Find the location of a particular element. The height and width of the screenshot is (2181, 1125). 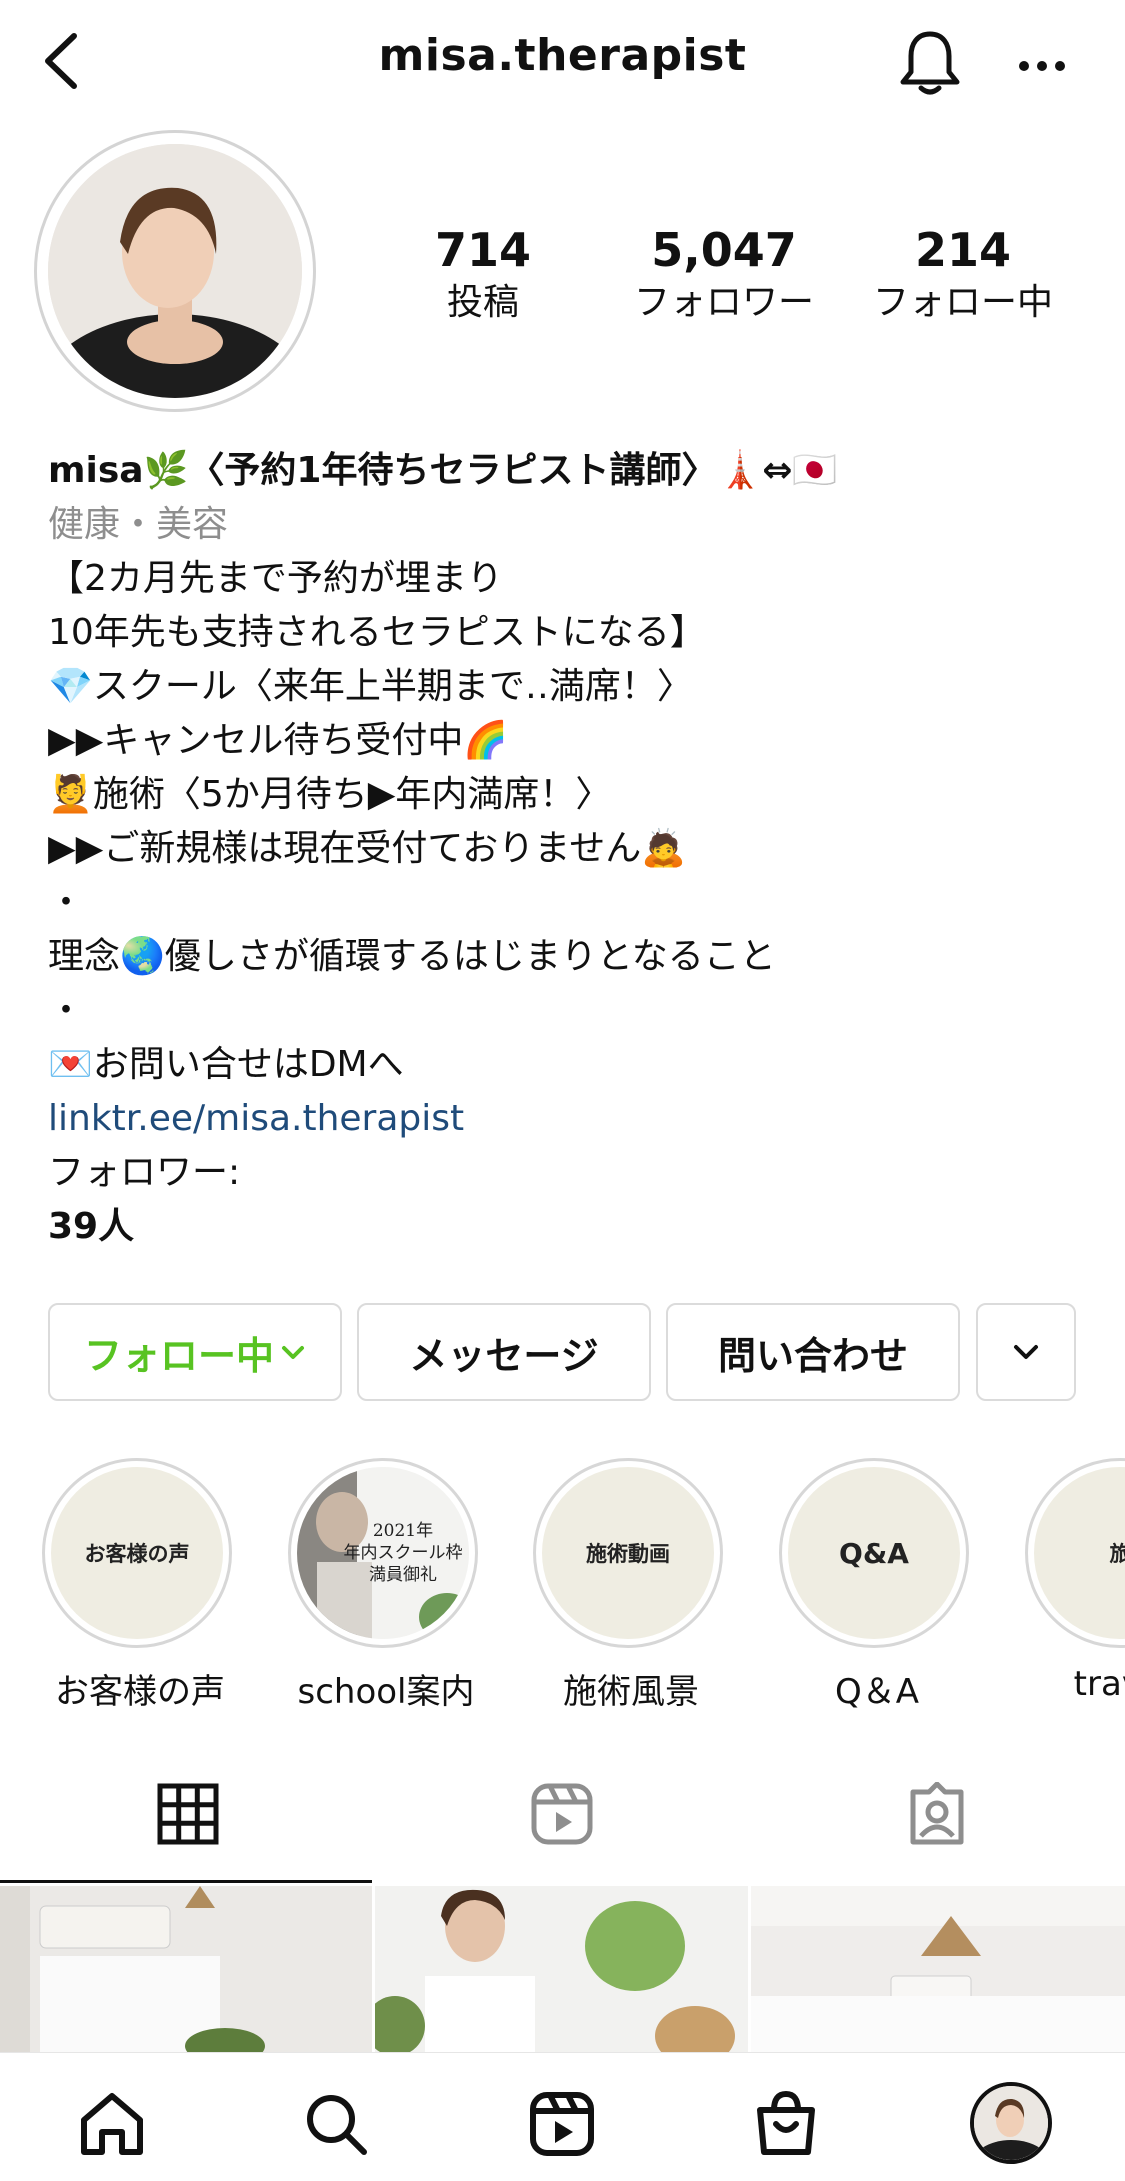

more-icon is located at coordinates (1042, 66).